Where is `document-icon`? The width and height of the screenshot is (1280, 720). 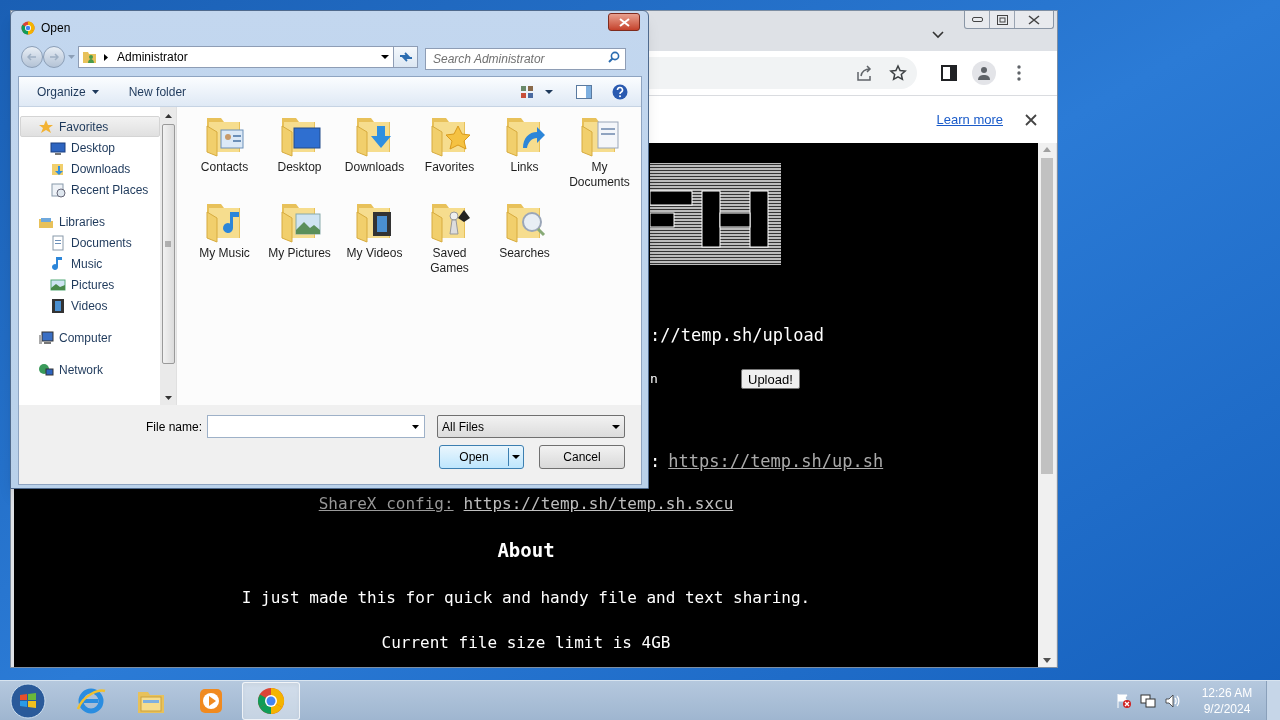
document-icon is located at coordinates (58, 242).